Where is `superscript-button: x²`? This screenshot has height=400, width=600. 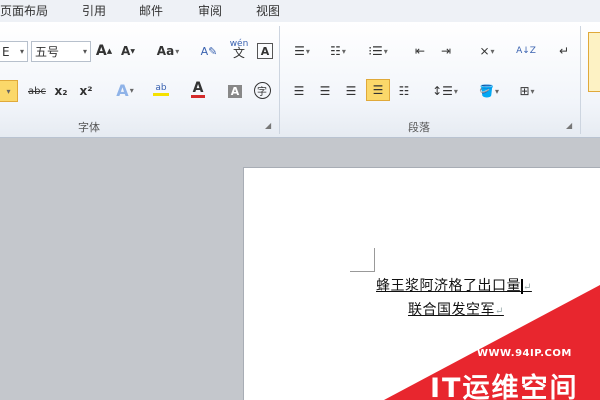
superscript-button: x² is located at coordinates (86, 91).